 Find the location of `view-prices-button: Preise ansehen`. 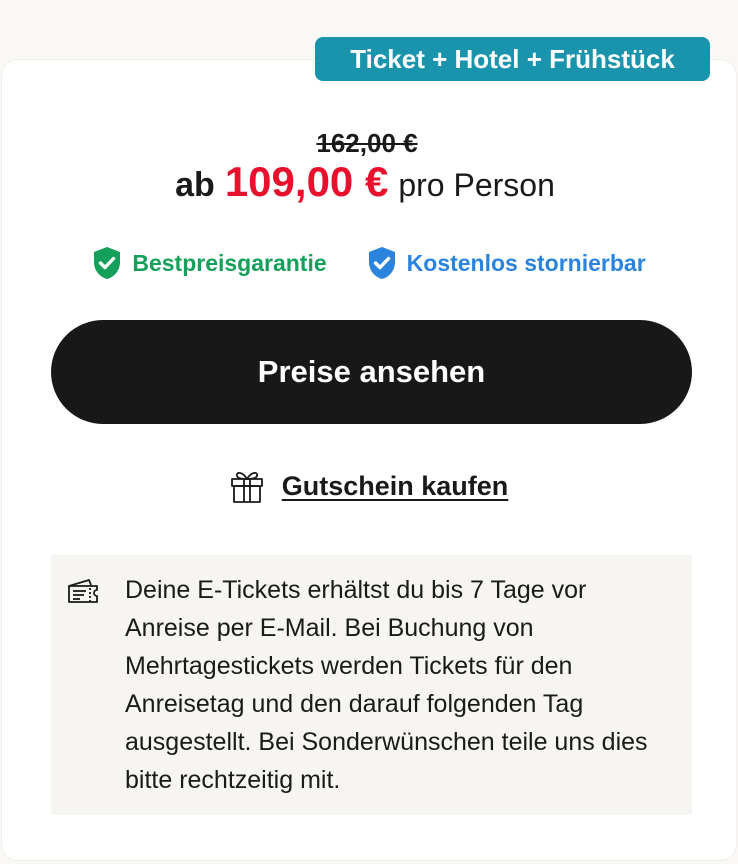

view-prices-button: Preise ansehen is located at coordinates (371, 372).